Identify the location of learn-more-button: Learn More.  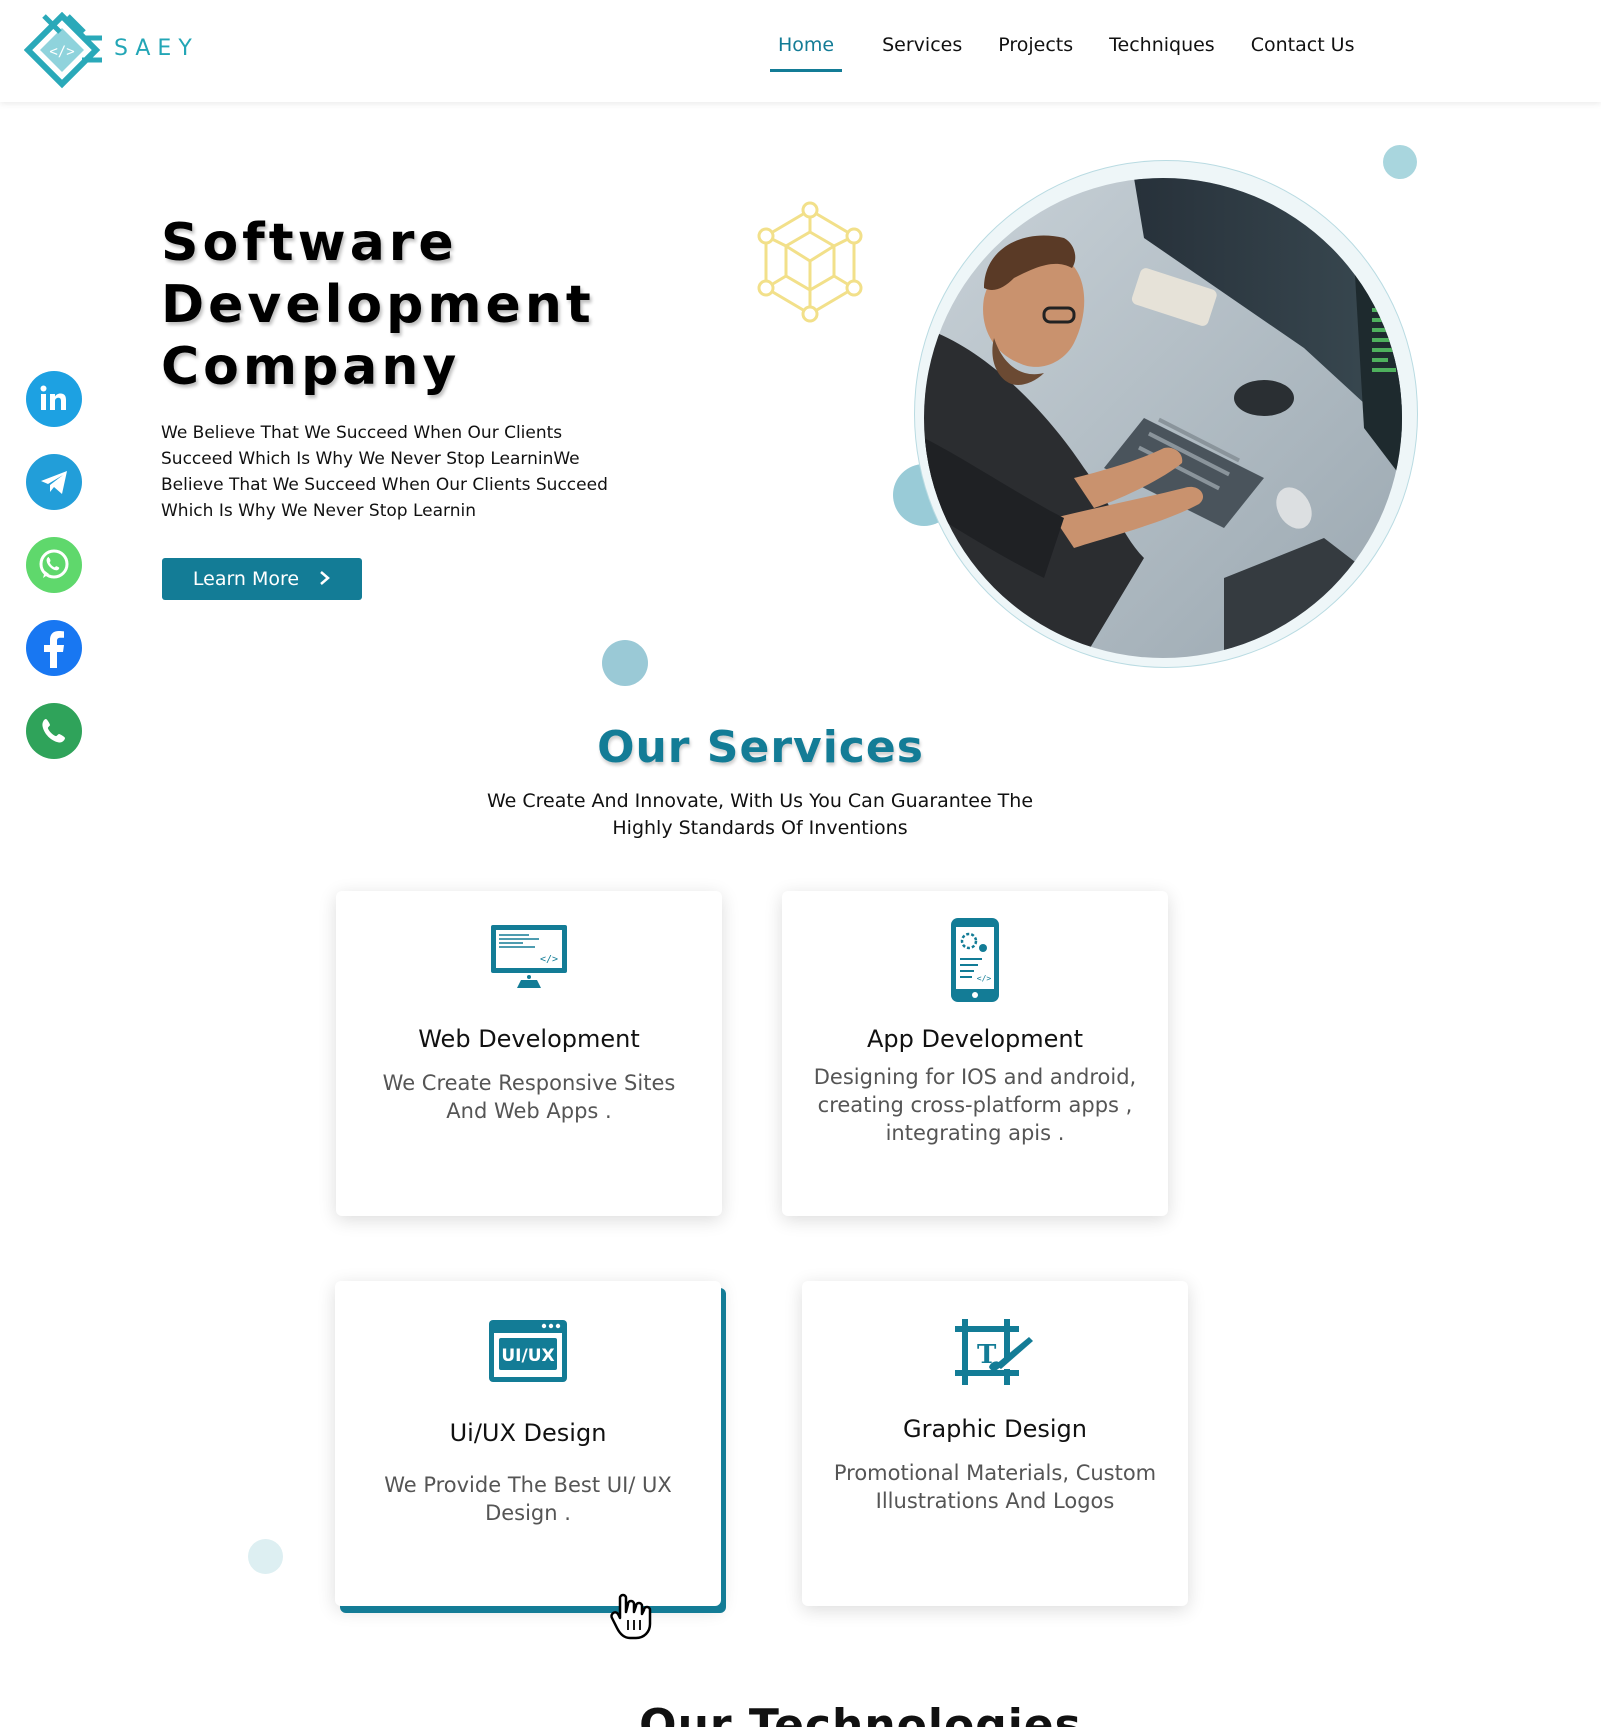
(262, 579).